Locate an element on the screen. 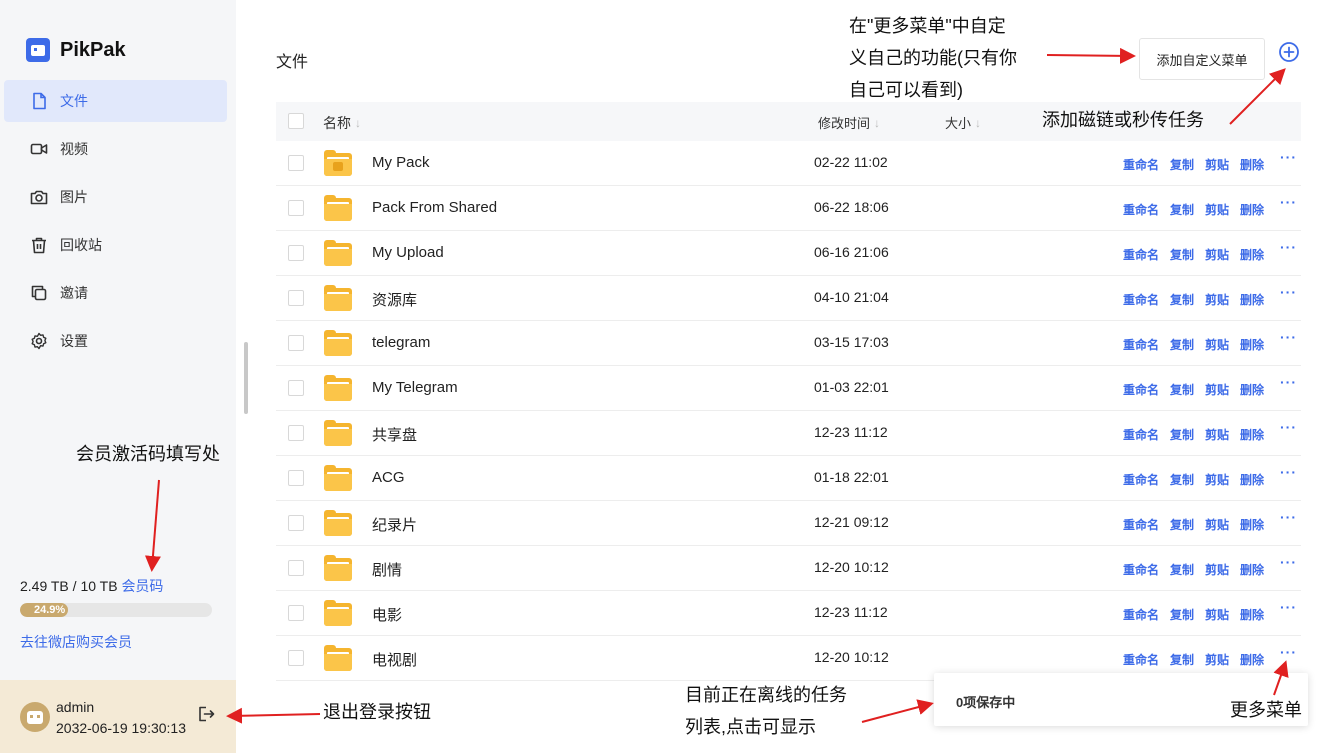 The image size is (1331, 753). table-row: 电影 12-23 11:12 重命名 复制 剪贴 删除 ··· is located at coordinates (788, 613).